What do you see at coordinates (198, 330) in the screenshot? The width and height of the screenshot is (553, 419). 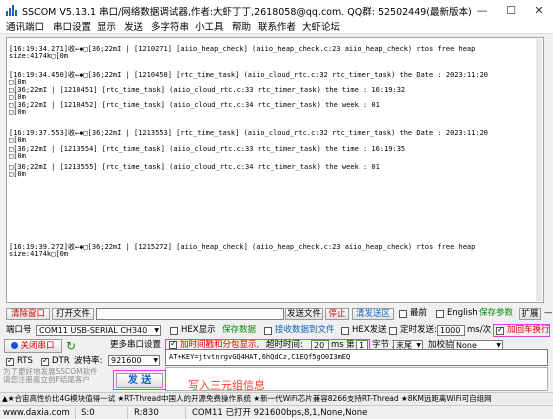 I see `hex-display-label: HEX显示` at bounding box center [198, 330].